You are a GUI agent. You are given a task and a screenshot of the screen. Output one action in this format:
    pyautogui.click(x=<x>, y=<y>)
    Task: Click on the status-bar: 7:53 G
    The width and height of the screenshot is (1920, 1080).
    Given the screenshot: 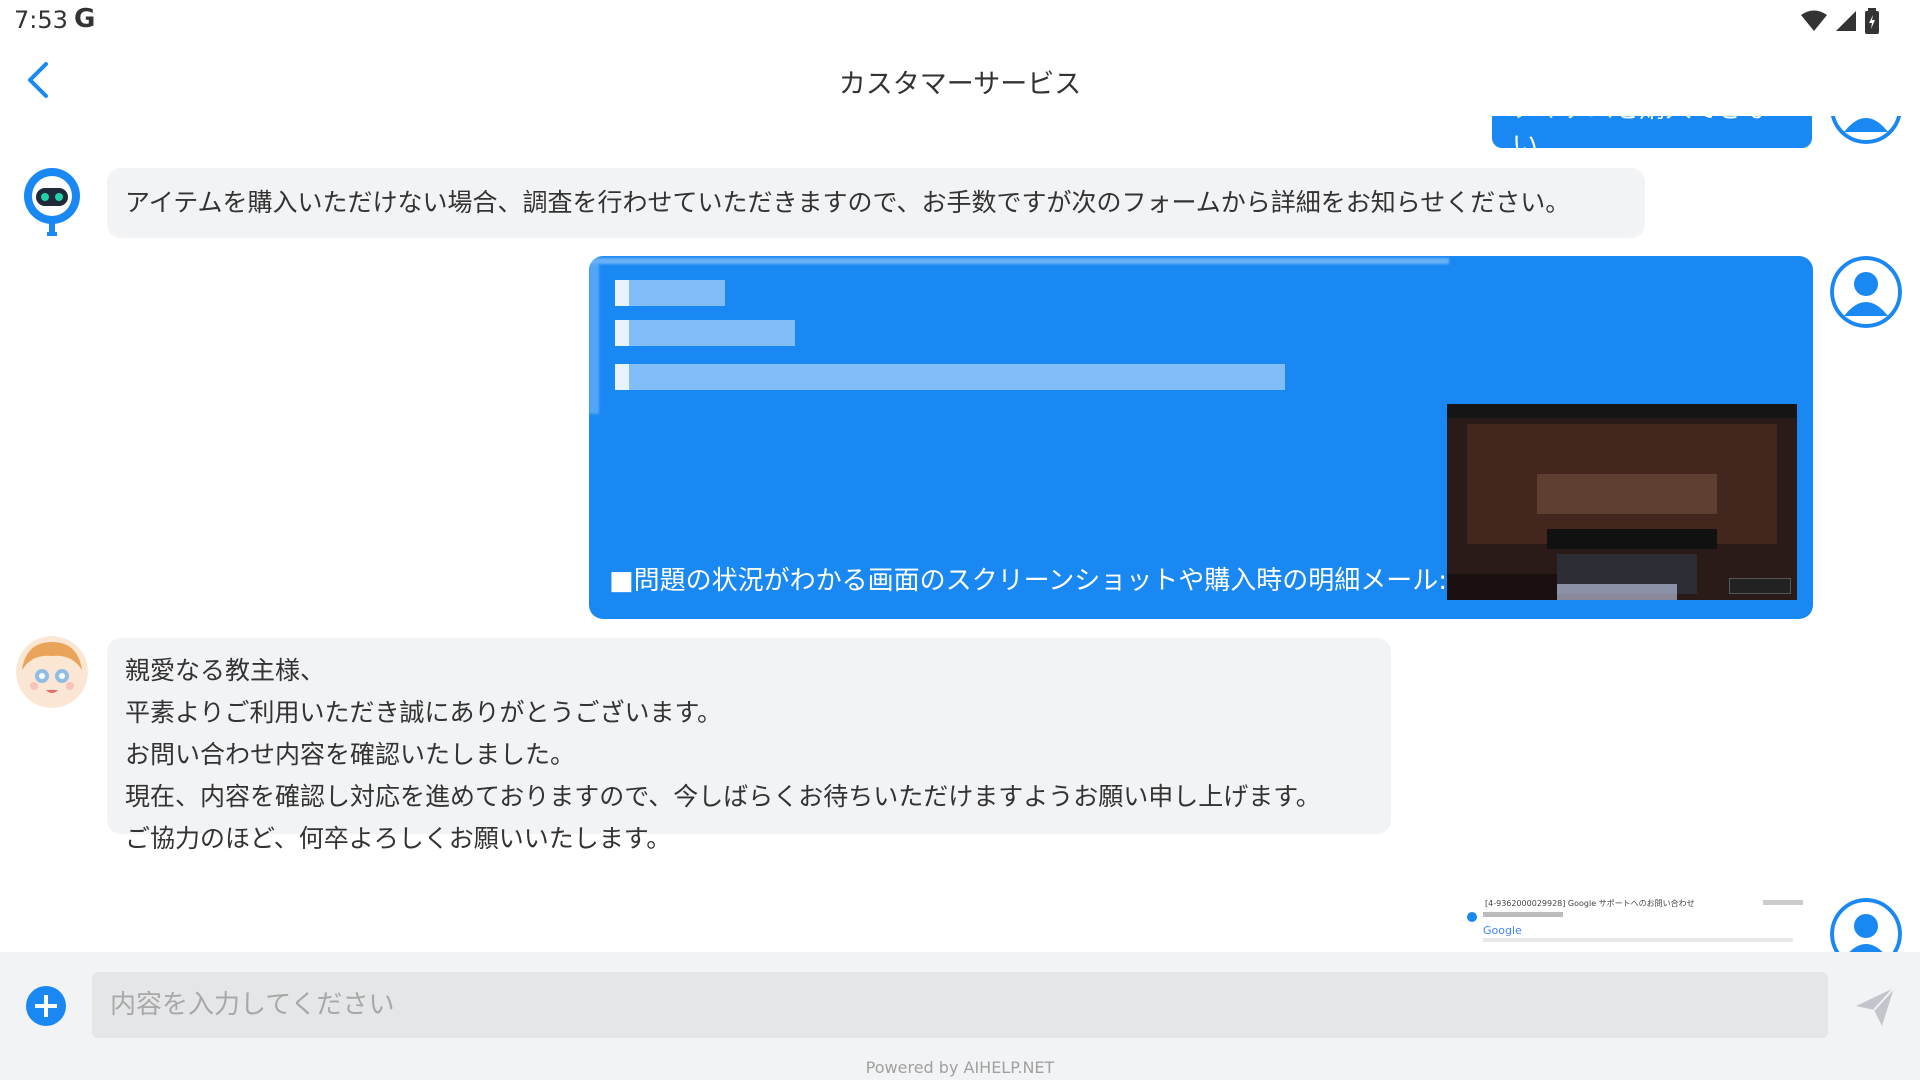 What is the action you would take?
    pyautogui.click(x=960, y=22)
    